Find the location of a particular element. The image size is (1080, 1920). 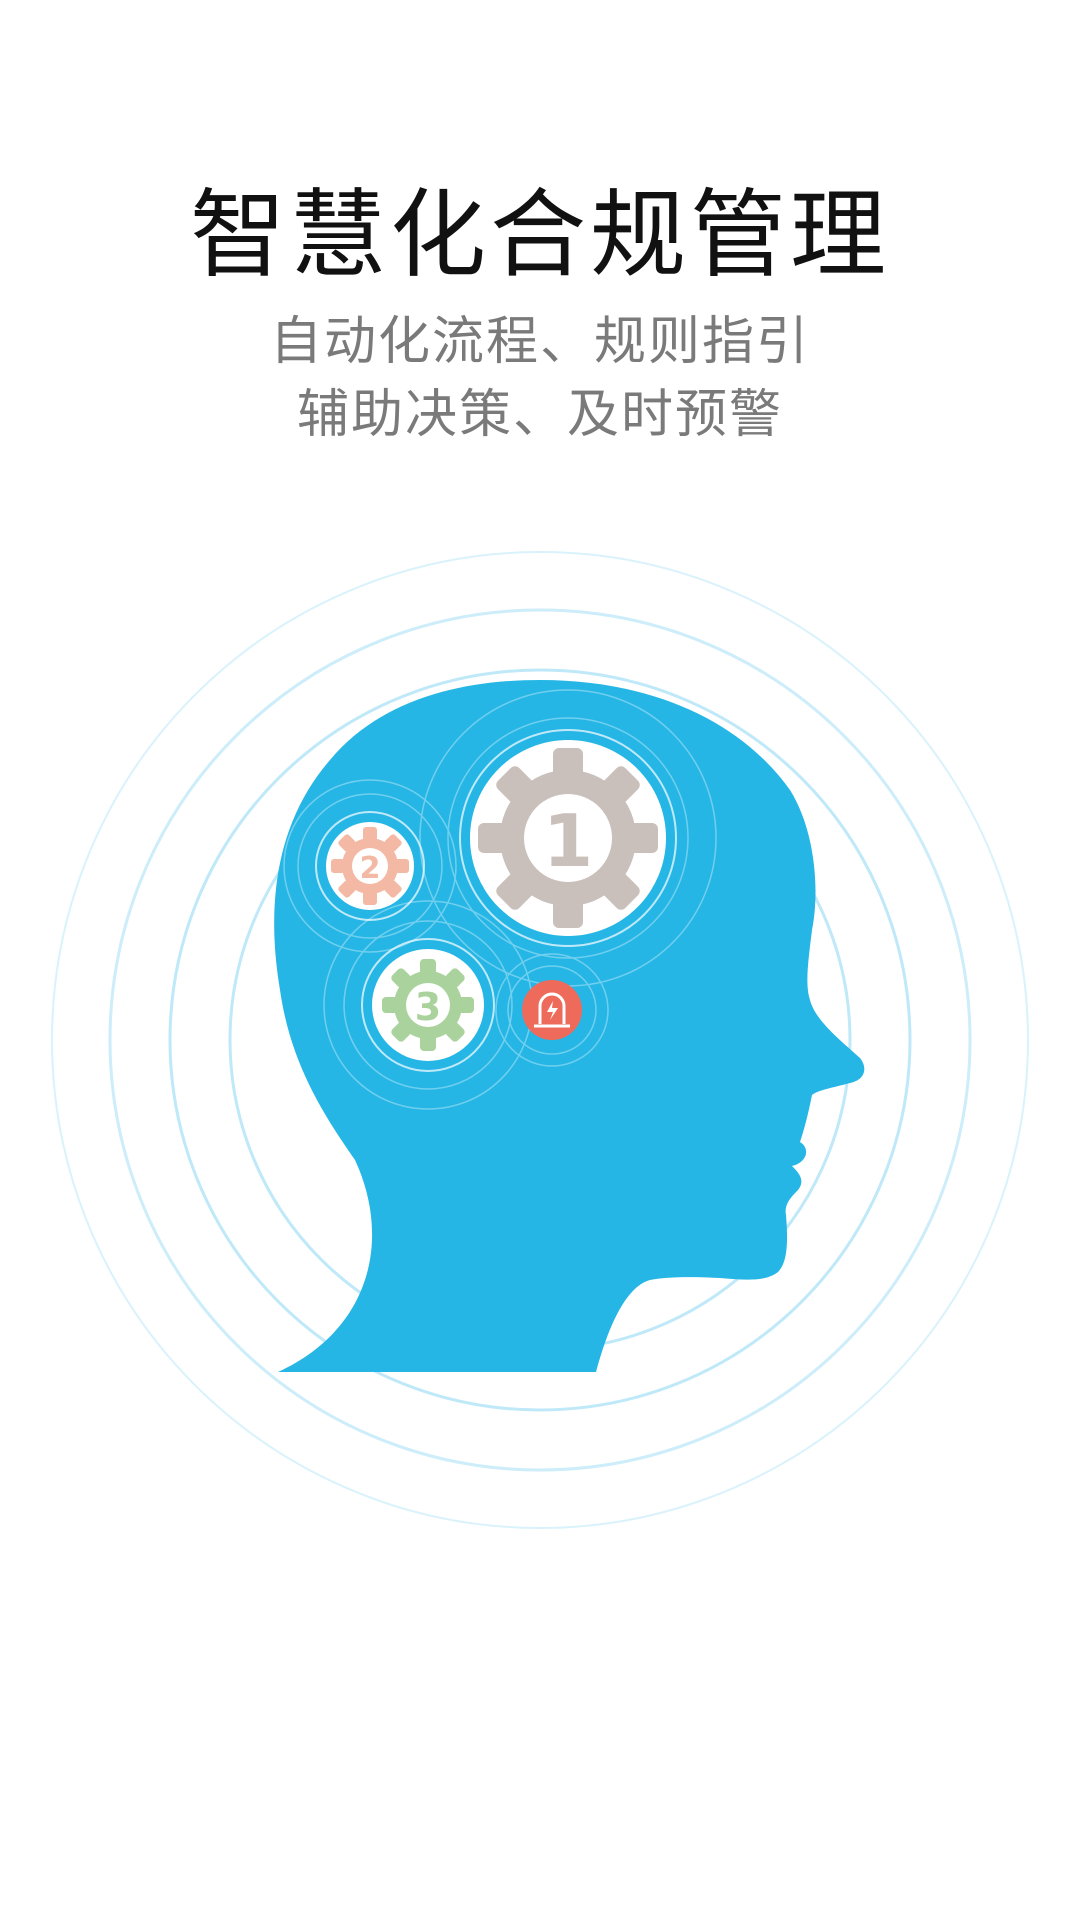

gear-3: 3 is located at coordinates (428, 1005).